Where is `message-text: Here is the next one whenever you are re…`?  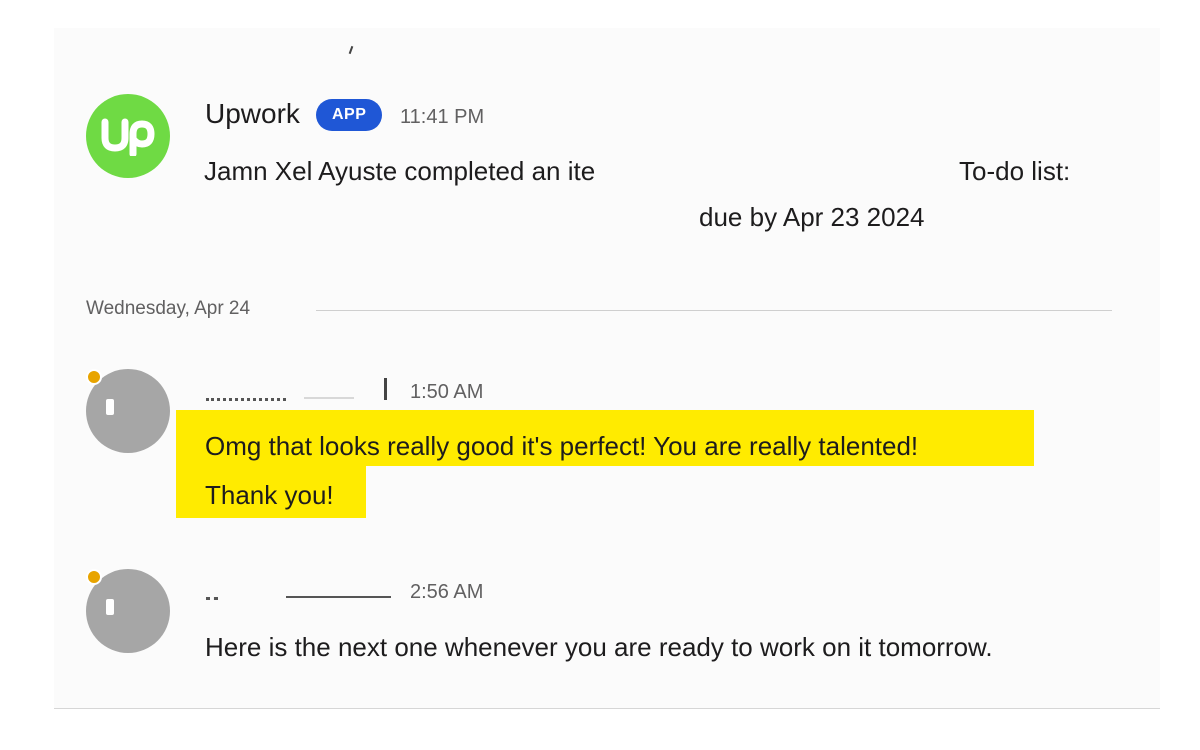
message-text: Here is the next one whenever you are re… is located at coordinates (599, 647).